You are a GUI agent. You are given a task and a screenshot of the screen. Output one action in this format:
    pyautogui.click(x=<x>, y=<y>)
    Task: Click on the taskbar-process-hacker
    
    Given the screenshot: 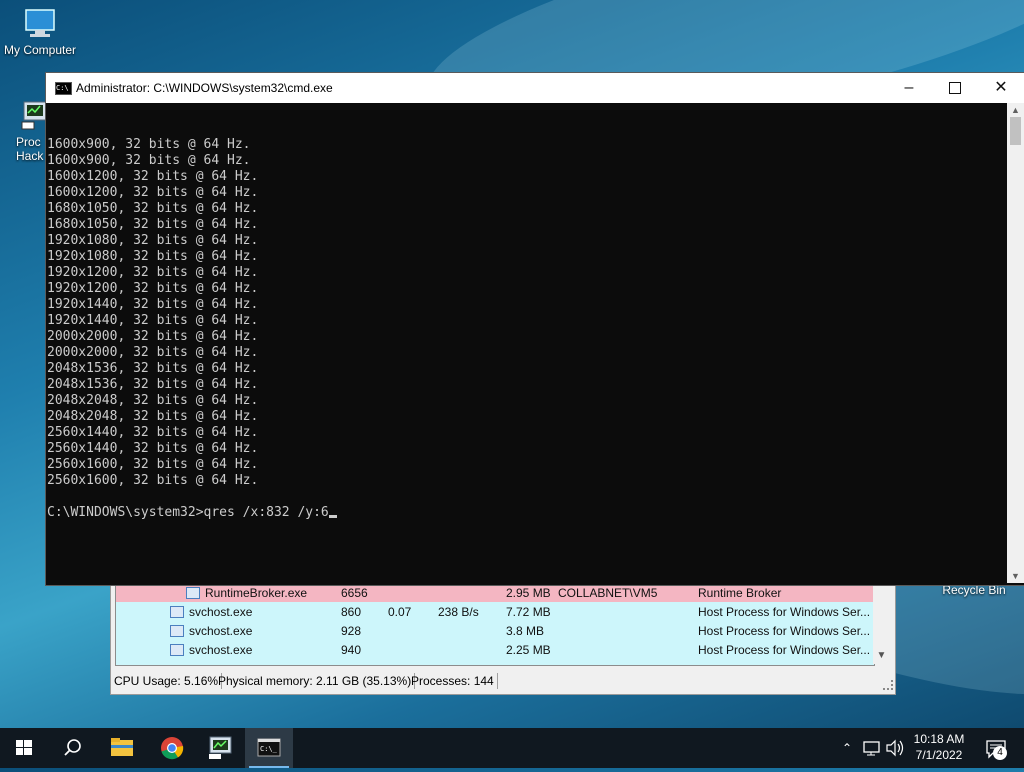 What is the action you would take?
    pyautogui.click(x=221, y=748)
    